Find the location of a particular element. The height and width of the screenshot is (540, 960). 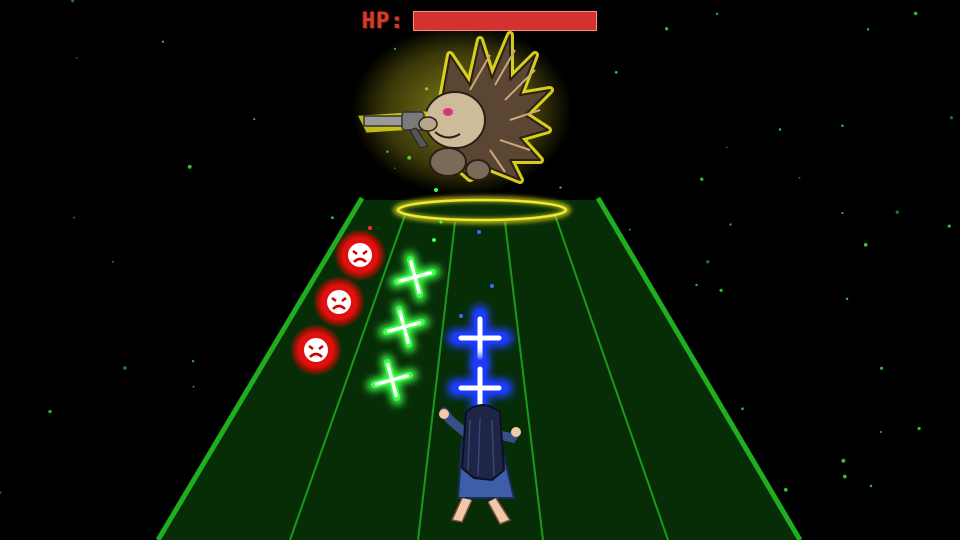

boss-hp-hud: HP: is located at coordinates (479, 21).